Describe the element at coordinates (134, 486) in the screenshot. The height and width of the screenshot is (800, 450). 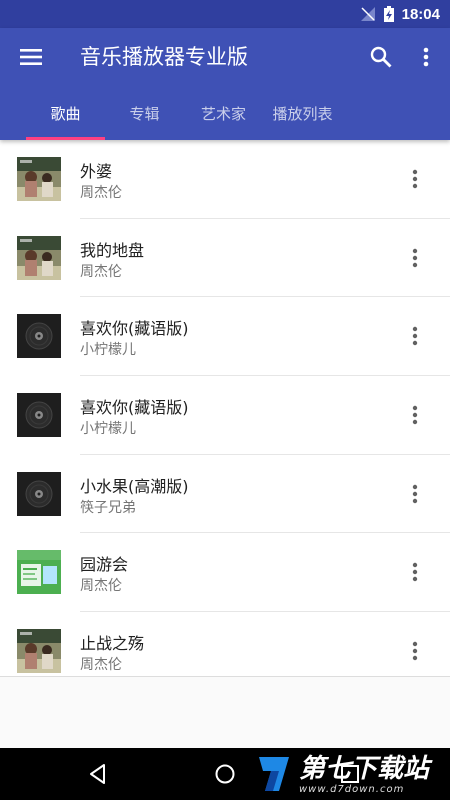
I see `song-title: 小水果(高潮版)` at that location.